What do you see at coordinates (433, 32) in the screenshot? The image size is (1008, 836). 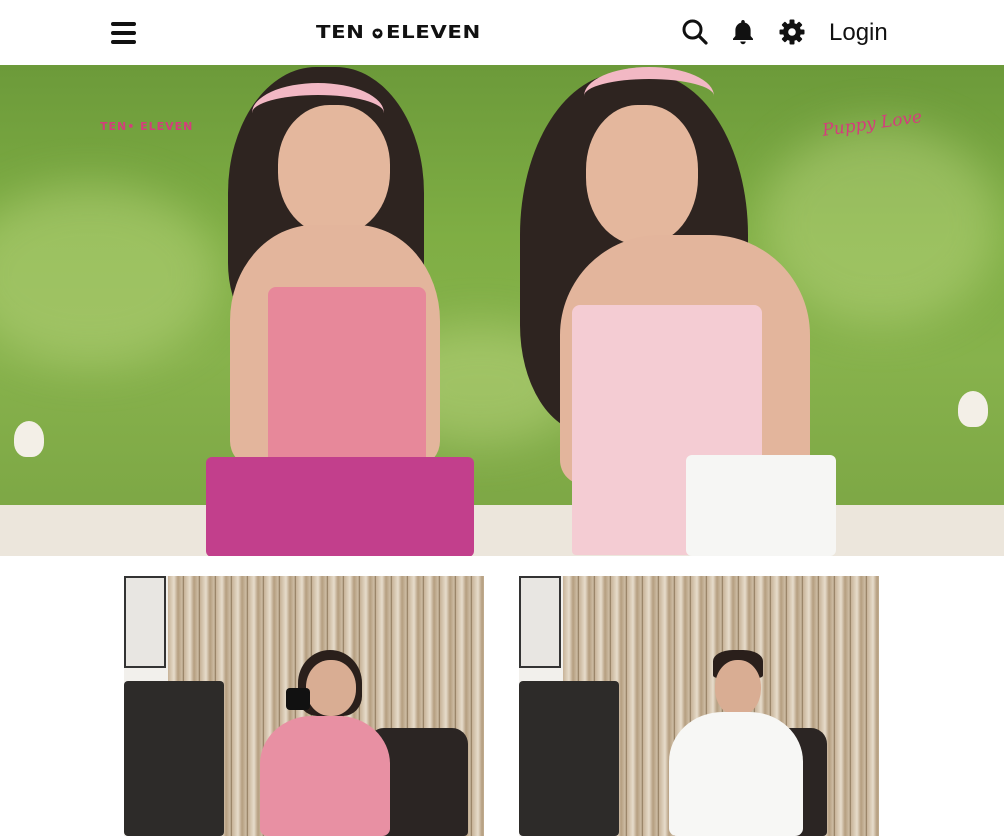 I see `logo-word-eleven: ELEVEN` at bounding box center [433, 32].